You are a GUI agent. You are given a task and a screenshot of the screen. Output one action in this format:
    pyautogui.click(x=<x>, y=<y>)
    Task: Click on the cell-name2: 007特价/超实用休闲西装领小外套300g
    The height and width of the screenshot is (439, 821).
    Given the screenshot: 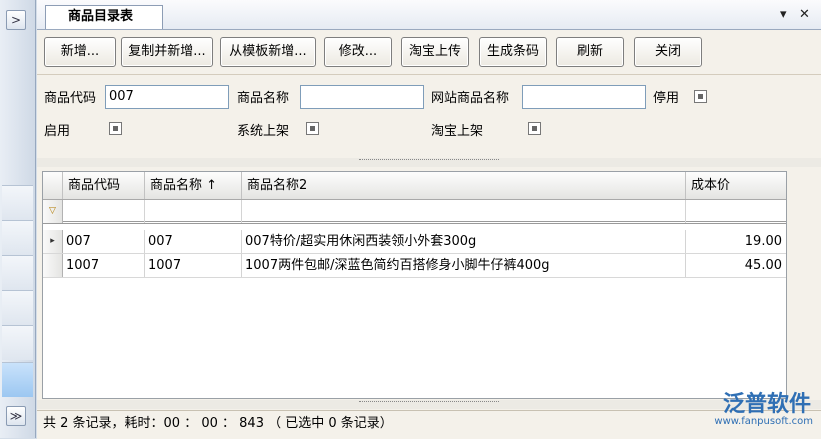 What is the action you would take?
    pyautogui.click(x=464, y=241)
    